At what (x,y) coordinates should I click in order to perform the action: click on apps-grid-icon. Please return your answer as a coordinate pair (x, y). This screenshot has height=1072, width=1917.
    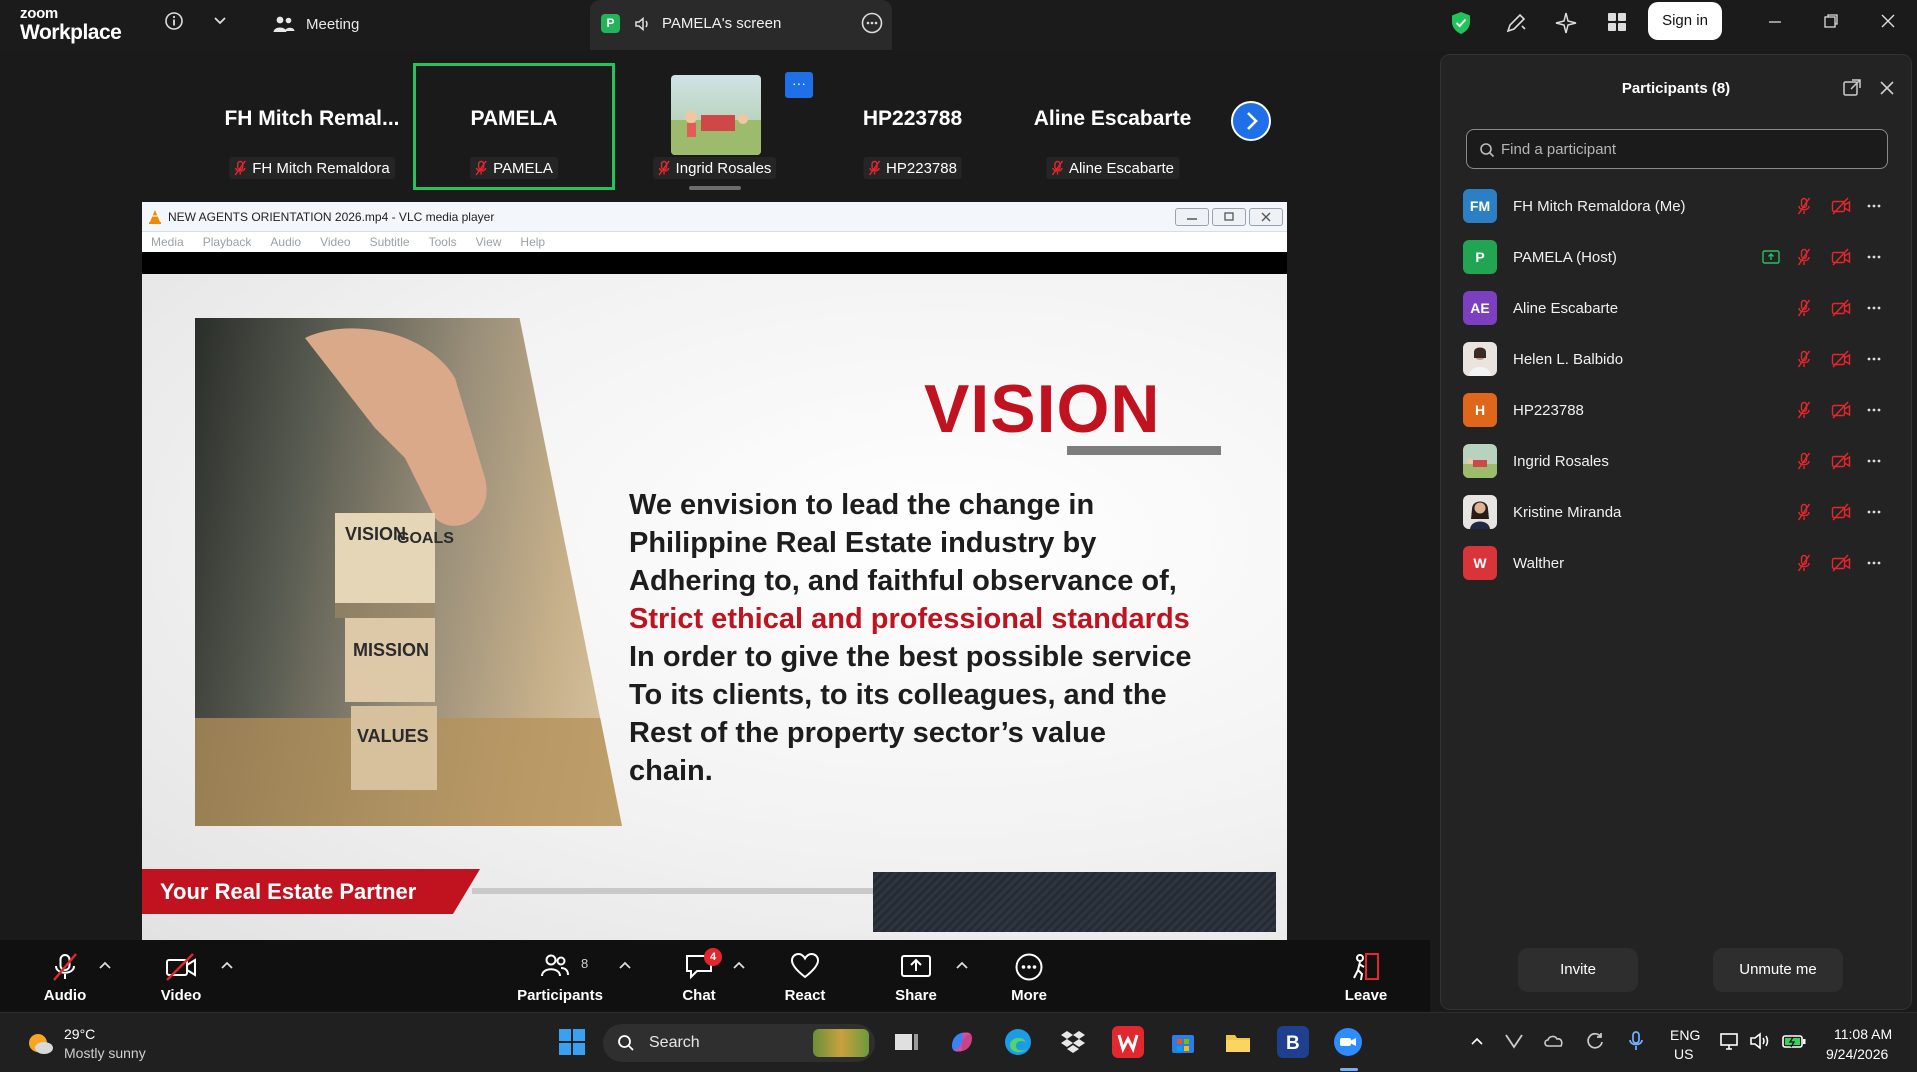
    Looking at the image, I should click on (1617, 22).